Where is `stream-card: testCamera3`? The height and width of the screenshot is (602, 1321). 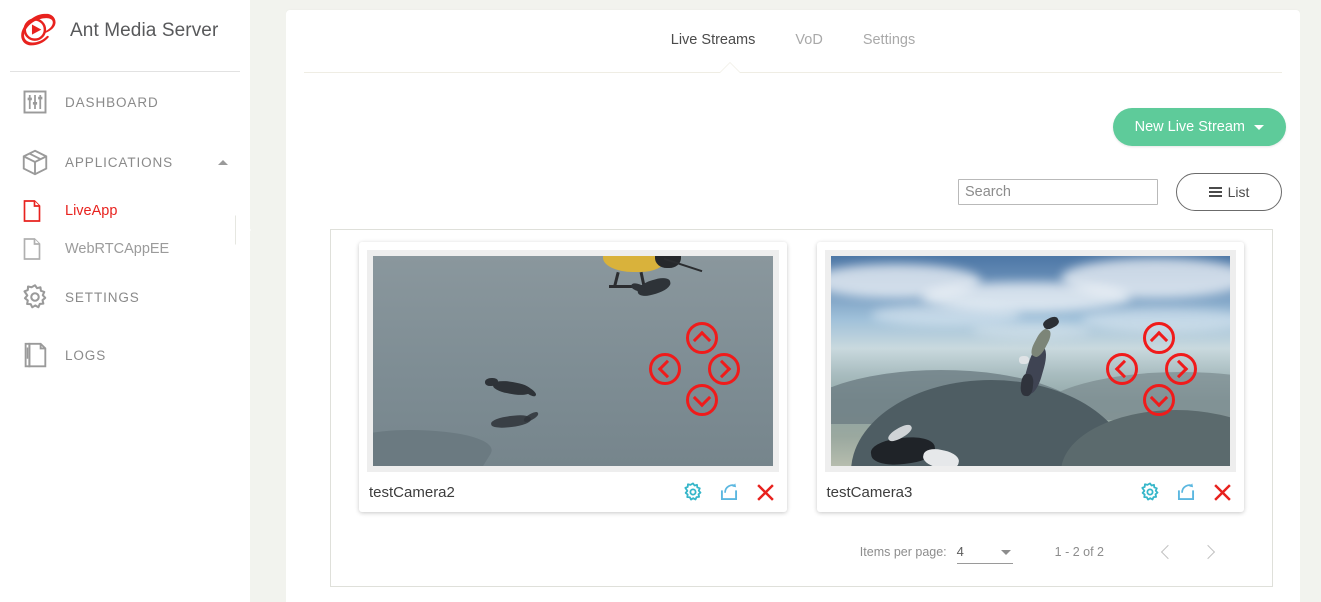
stream-card: testCamera3 is located at coordinates (1030, 377).